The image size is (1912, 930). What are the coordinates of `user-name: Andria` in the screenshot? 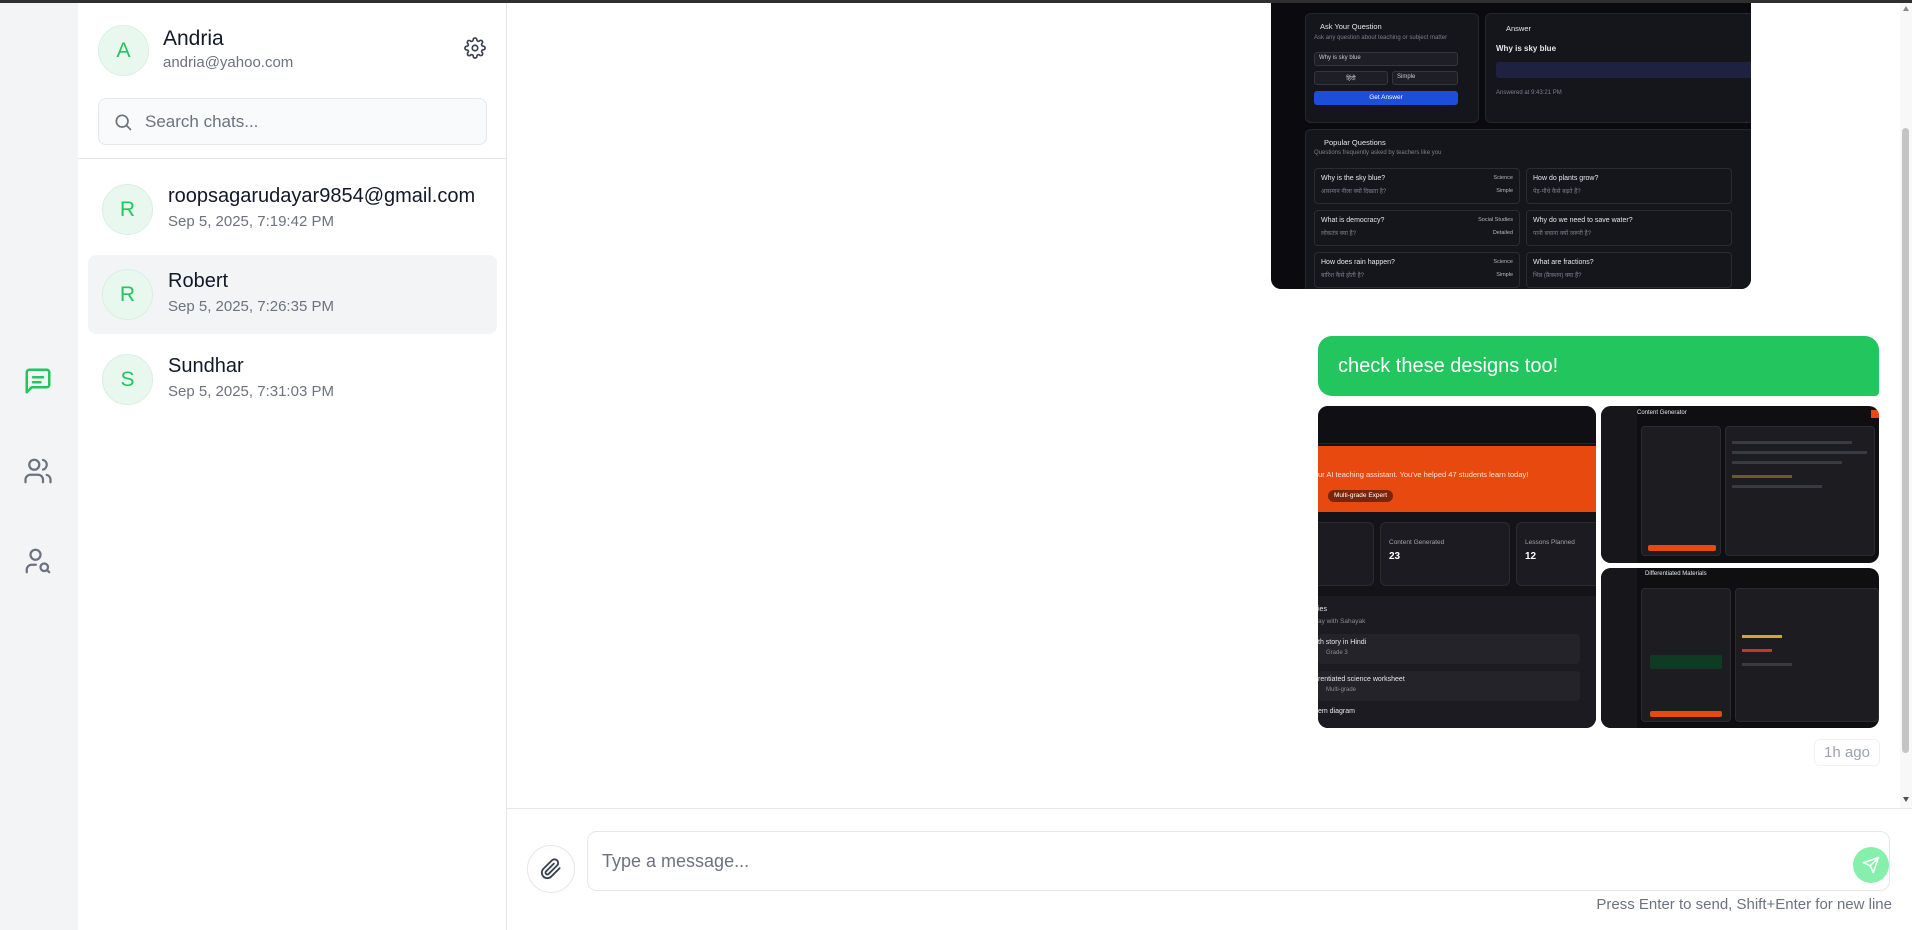 It's located at (193, 38).